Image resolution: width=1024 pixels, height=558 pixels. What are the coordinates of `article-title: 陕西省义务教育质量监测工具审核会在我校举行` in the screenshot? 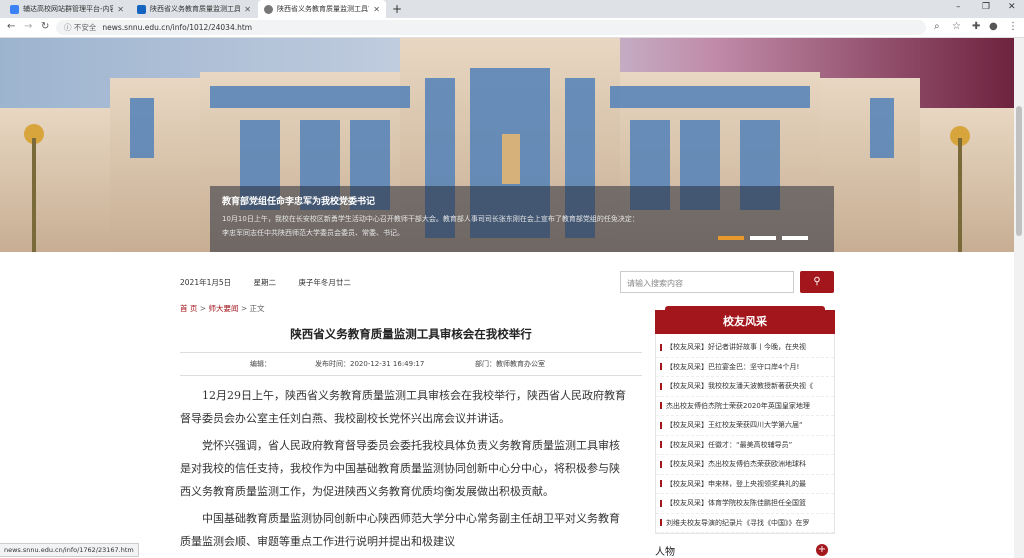 It's located at (411, 334).